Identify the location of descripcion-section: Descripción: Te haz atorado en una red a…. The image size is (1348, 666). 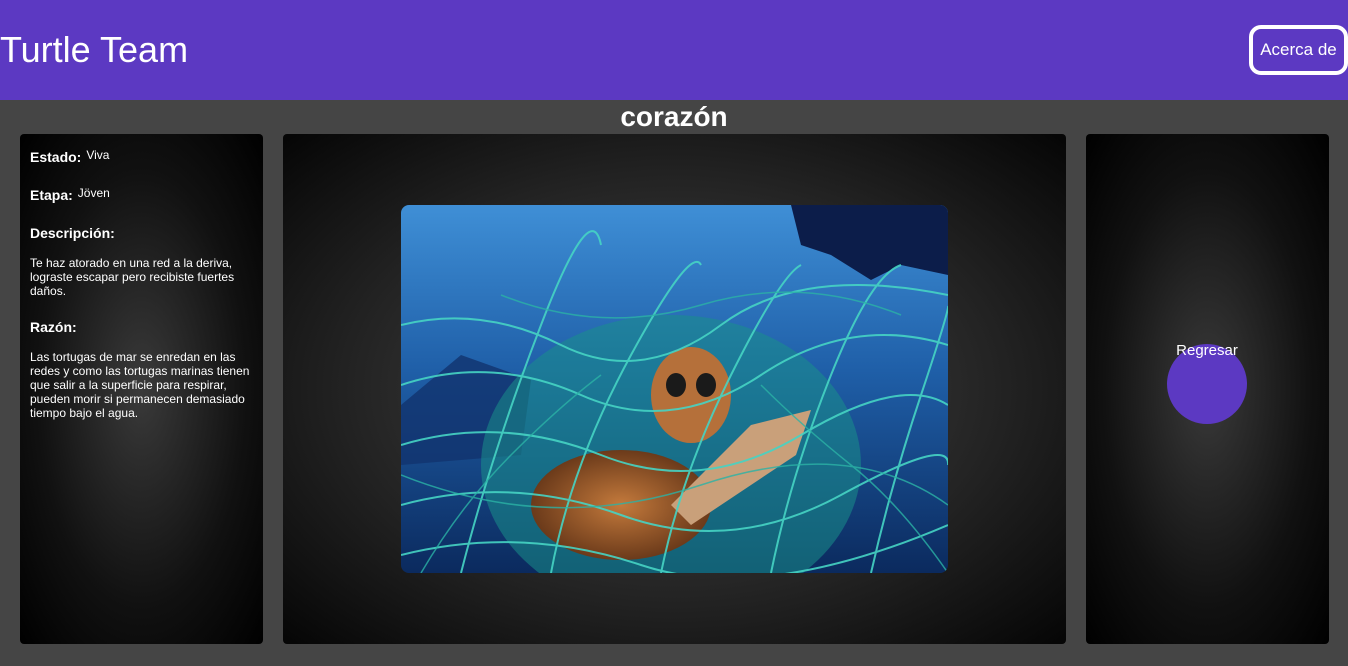
(141, 261).